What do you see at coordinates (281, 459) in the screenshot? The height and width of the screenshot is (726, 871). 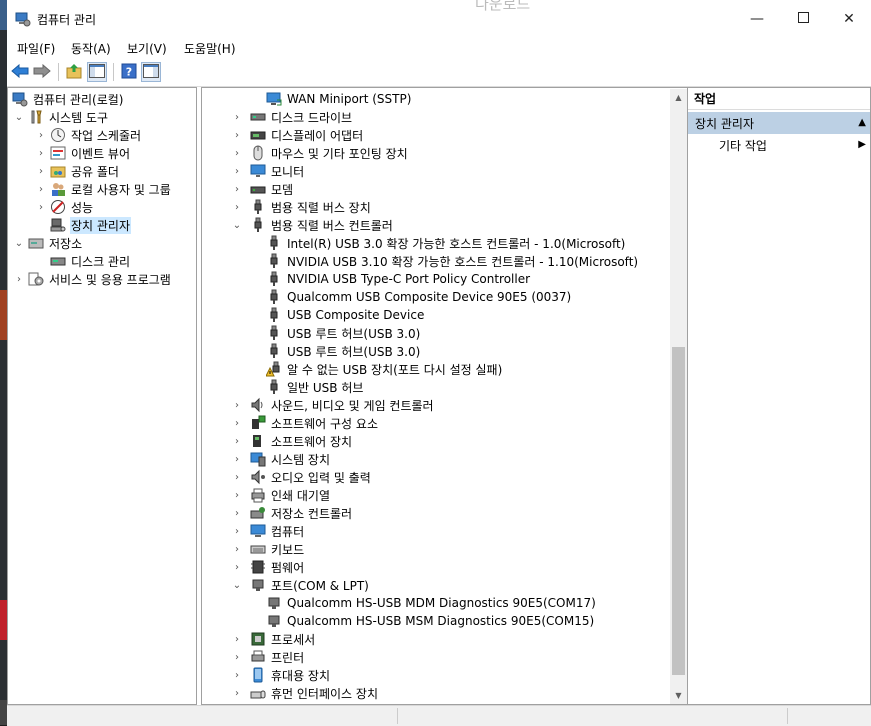 I see `device-category: › 시스템 장치` at bounding box center [281, 459].